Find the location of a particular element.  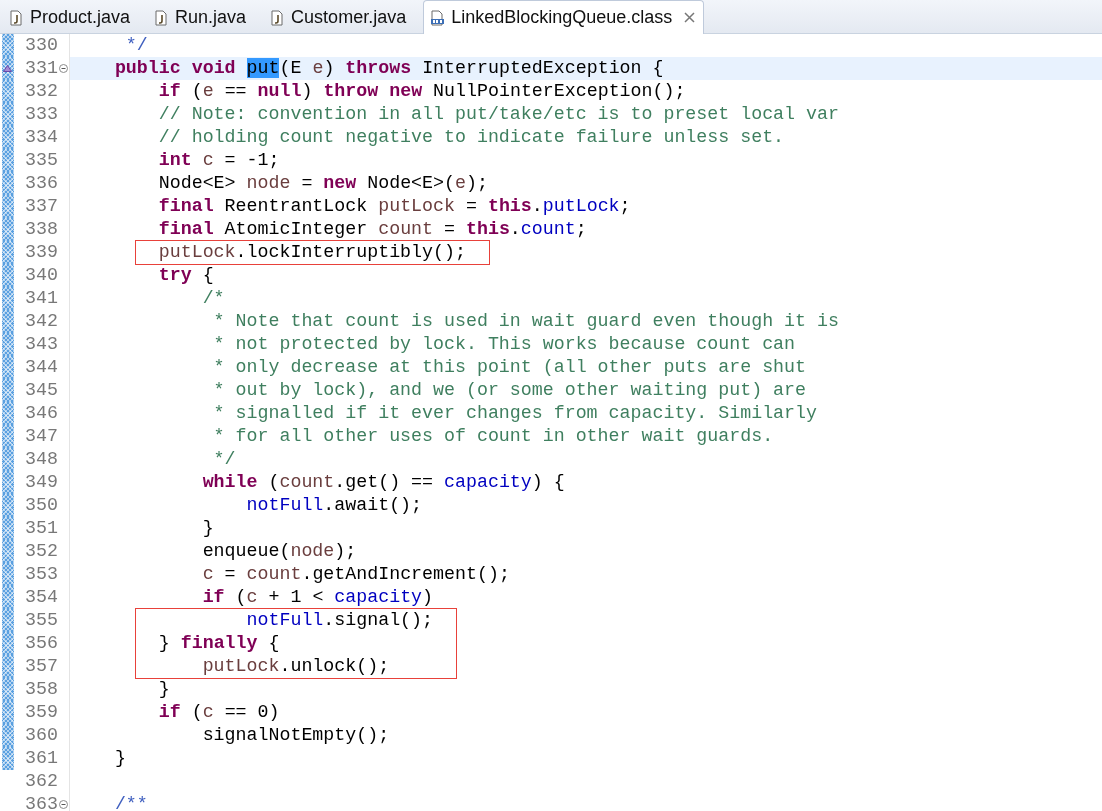

line-number: 360 is located at coordinates (41, 735).